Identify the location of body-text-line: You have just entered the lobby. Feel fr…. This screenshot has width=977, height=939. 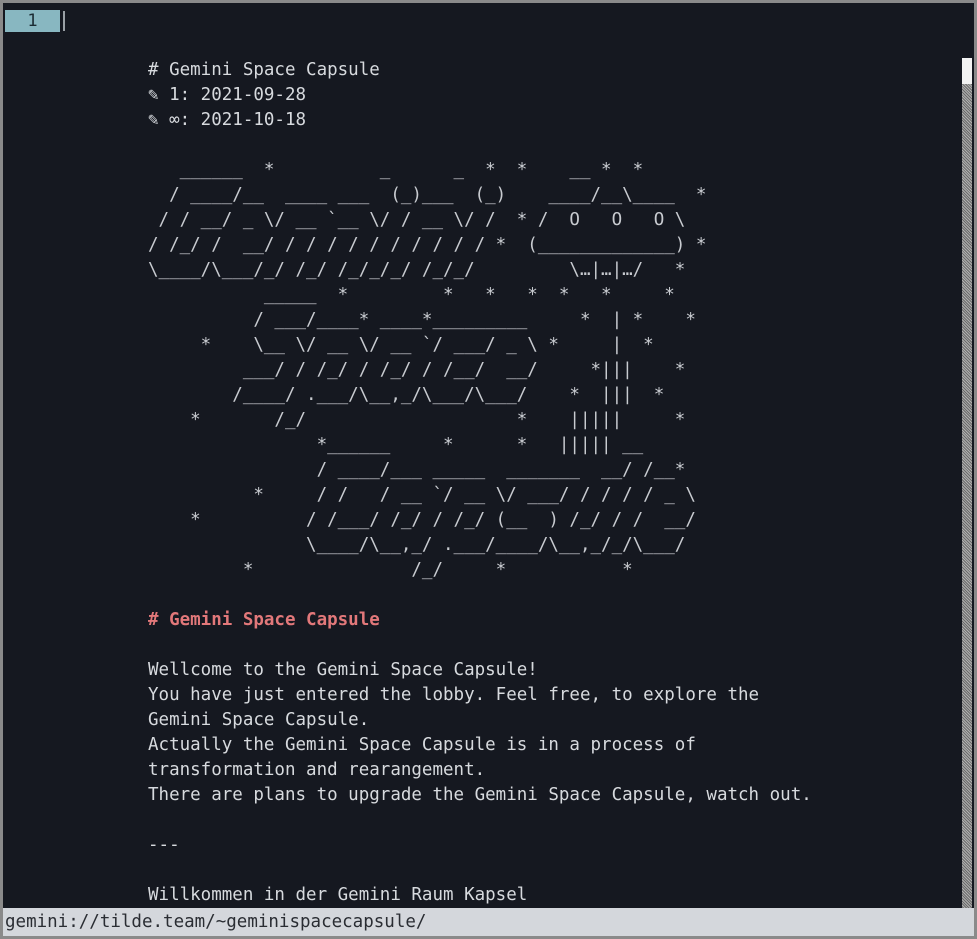
(454, 695).